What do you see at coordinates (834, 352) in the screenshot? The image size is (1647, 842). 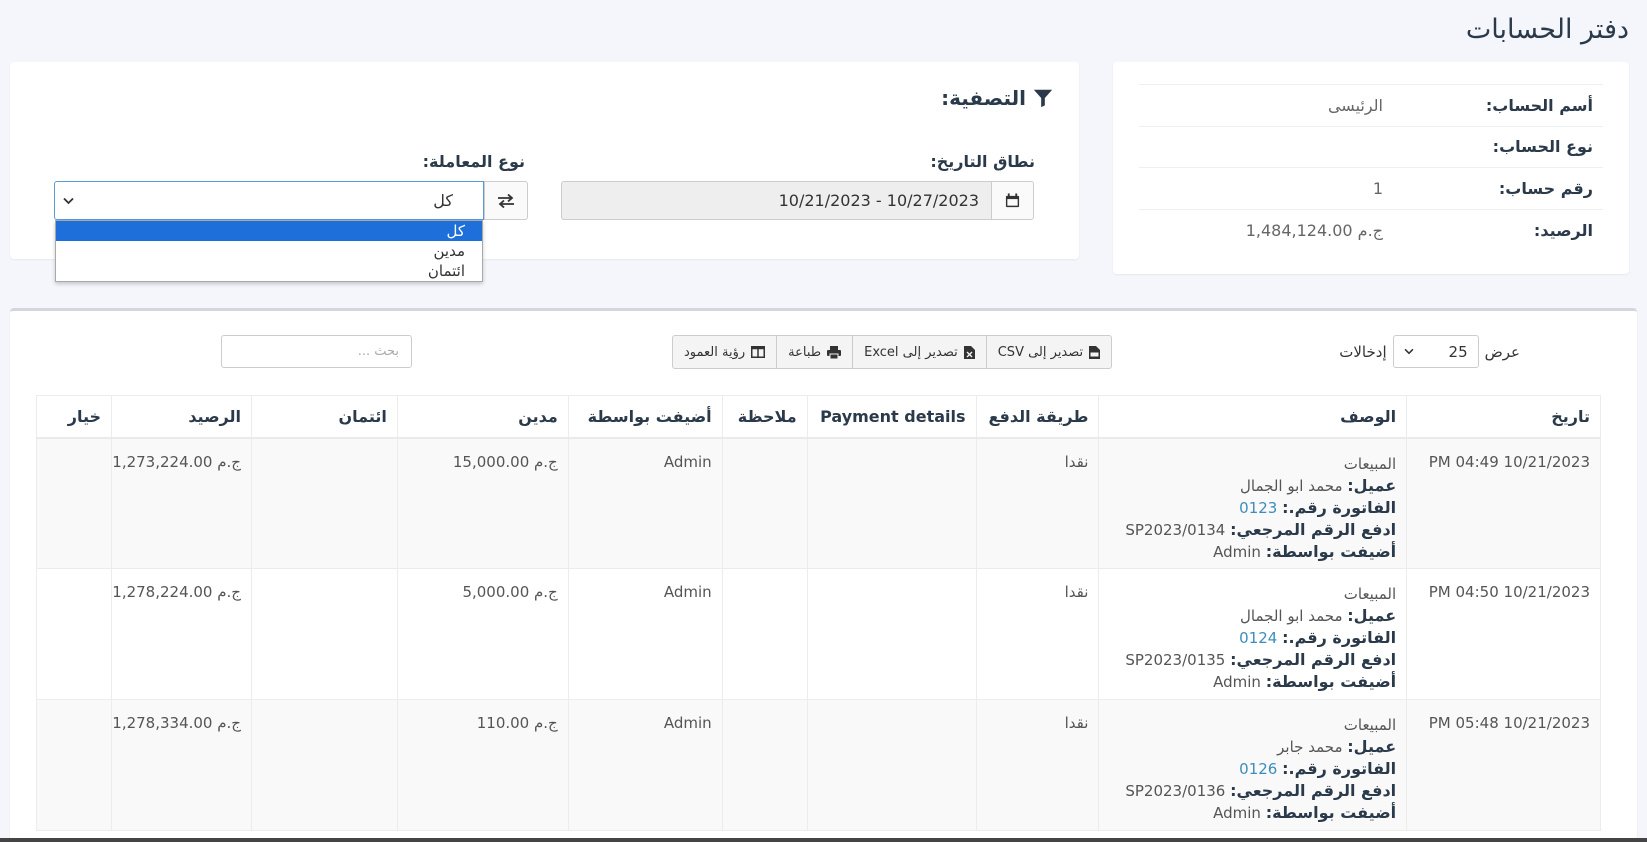 I see `printer-icon` at bounding box center [834, 352].